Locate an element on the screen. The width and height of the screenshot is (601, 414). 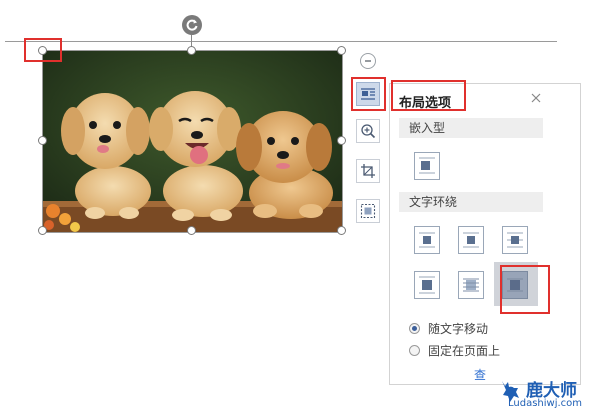
radio-fixed-indicator is located at coordinates (414, 350).